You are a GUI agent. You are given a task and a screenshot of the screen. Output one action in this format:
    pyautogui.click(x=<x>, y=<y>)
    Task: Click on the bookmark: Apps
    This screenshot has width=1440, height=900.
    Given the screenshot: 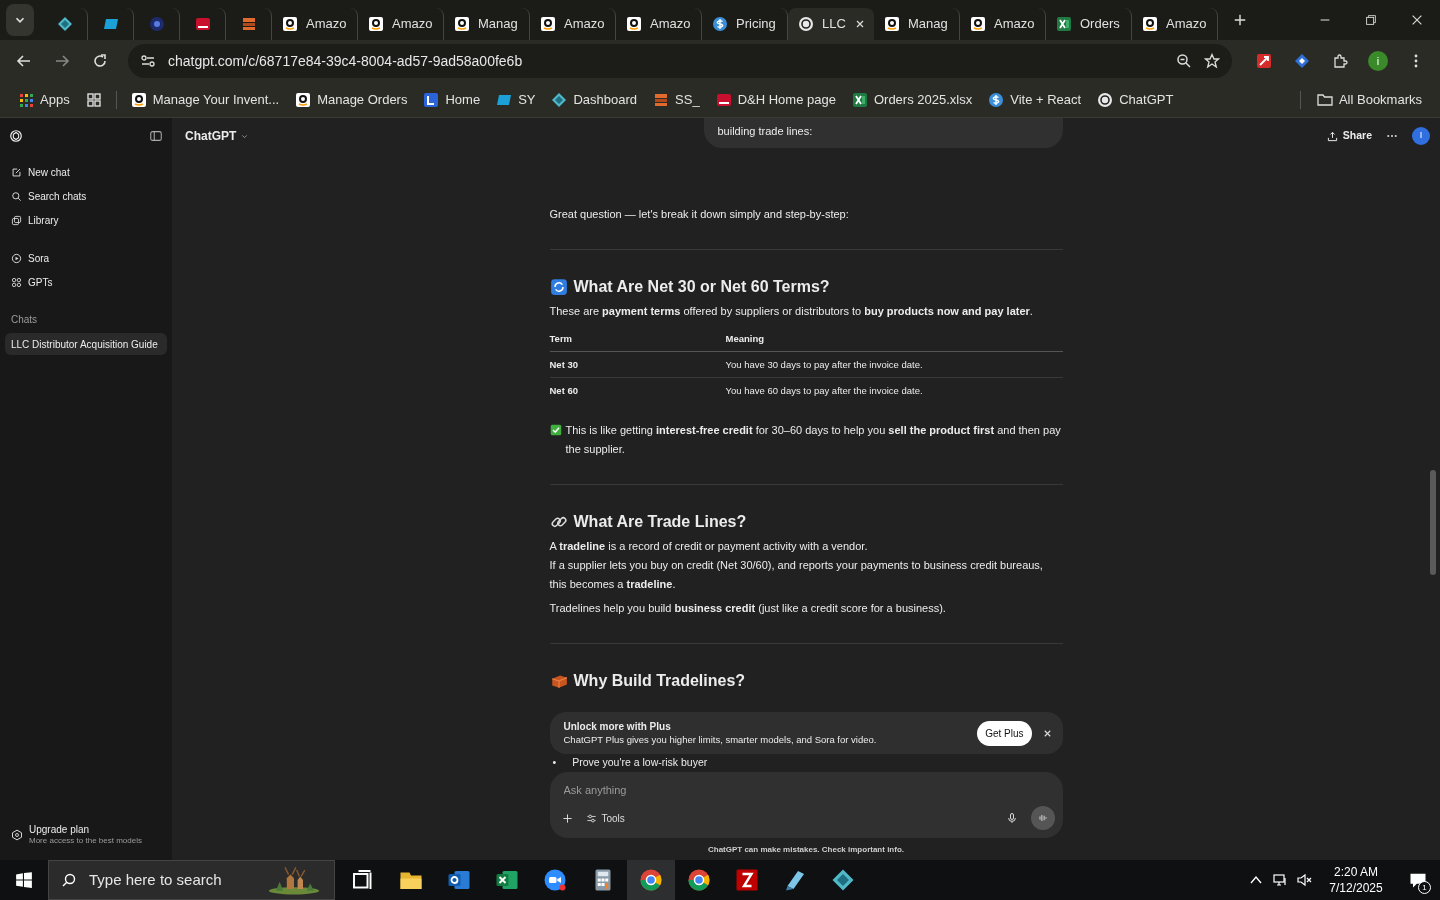 What is the action you would take?
    pyautogui.click(x=44, y=99)
    